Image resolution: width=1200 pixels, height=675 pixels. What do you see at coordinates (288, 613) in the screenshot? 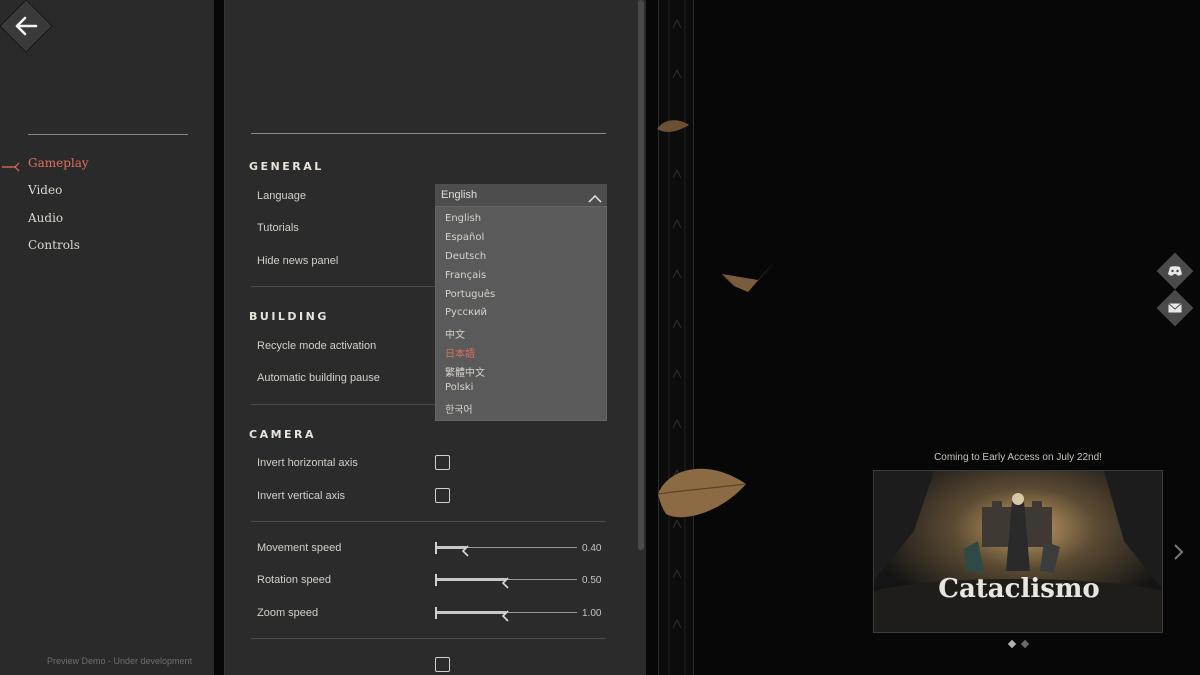
I see `zoom-speed-label: Zoom speed` at bounding box center [288, 613].